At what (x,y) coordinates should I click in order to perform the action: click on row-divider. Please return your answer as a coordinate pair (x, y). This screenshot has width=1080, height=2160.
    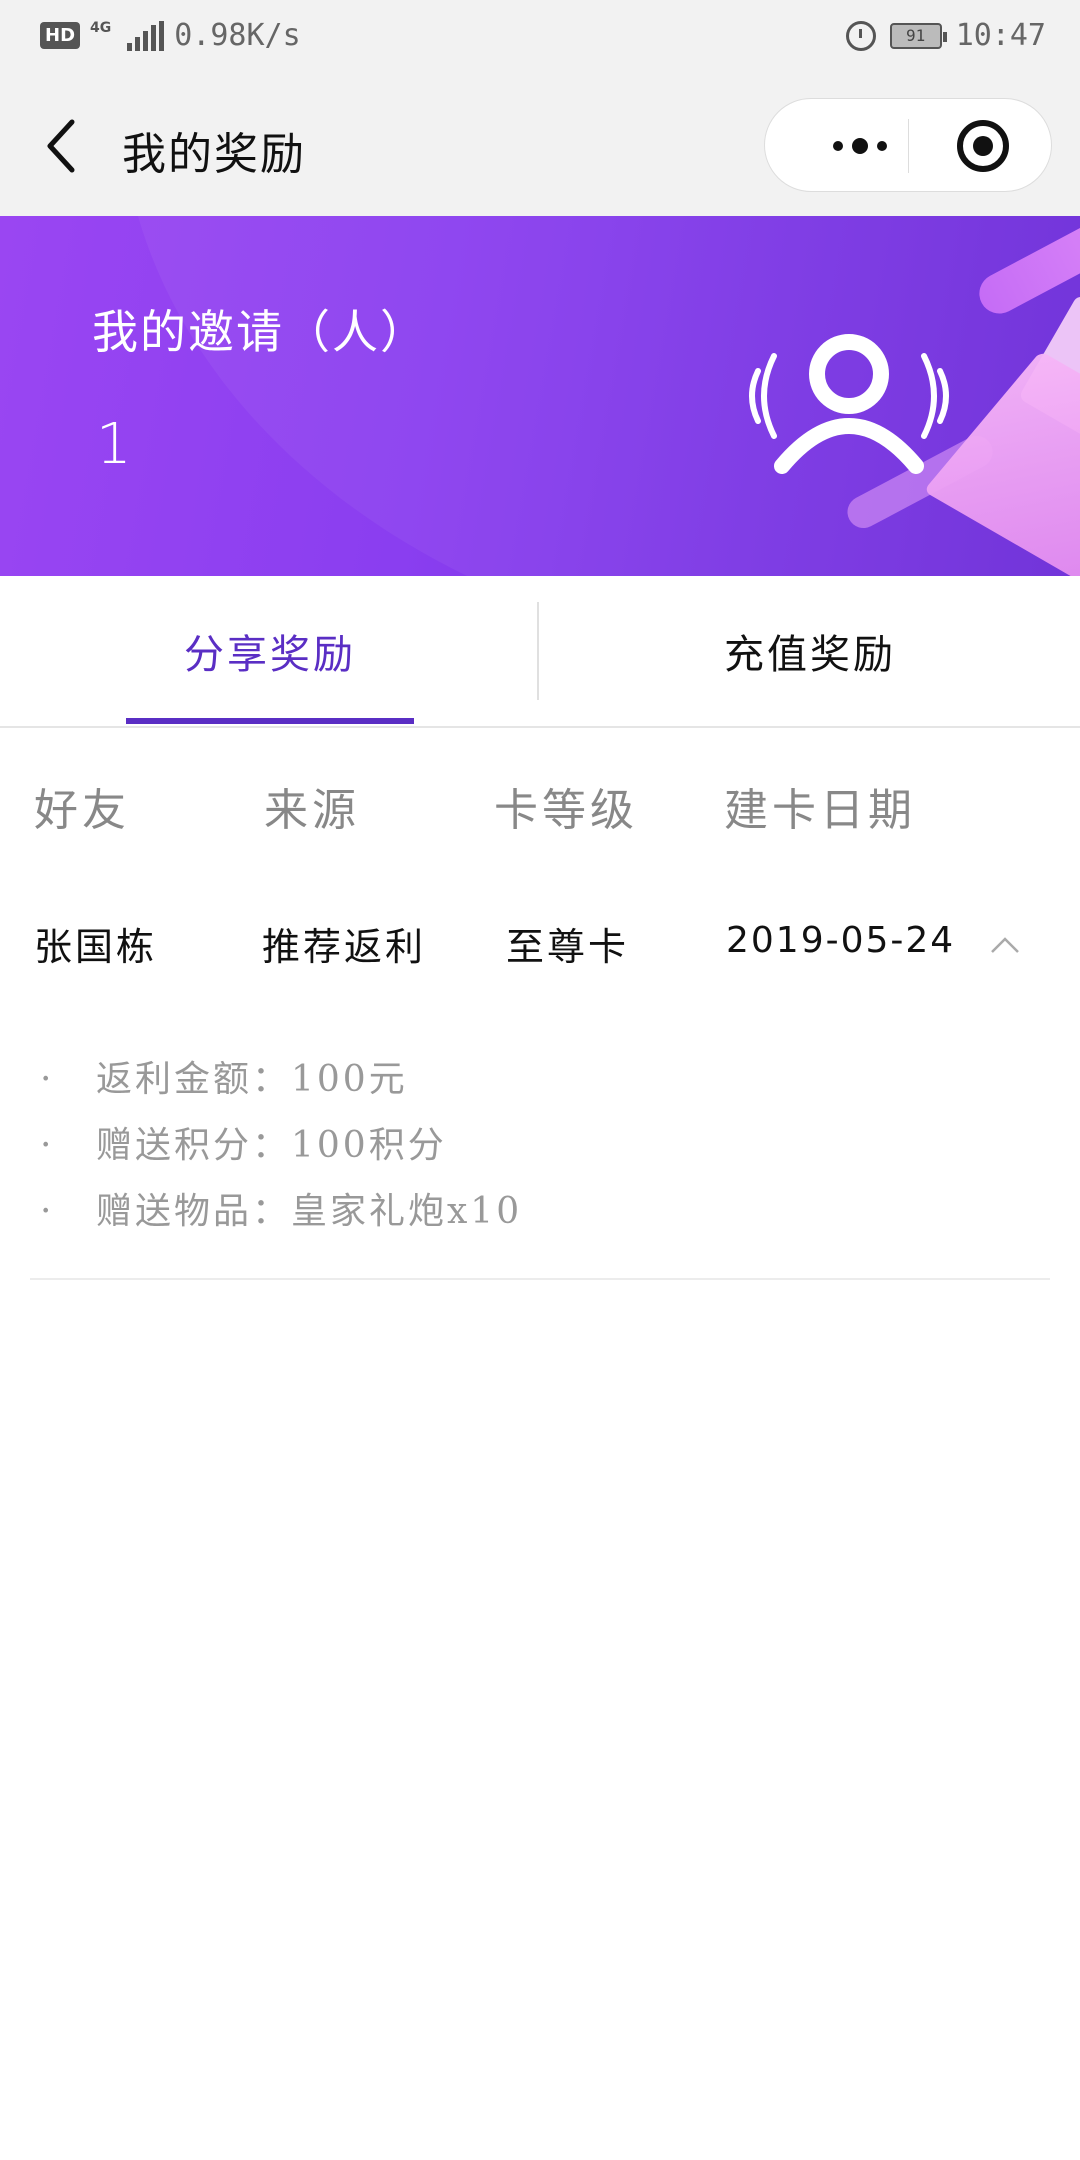
    Looking at the image, I should click on (540, 1279).